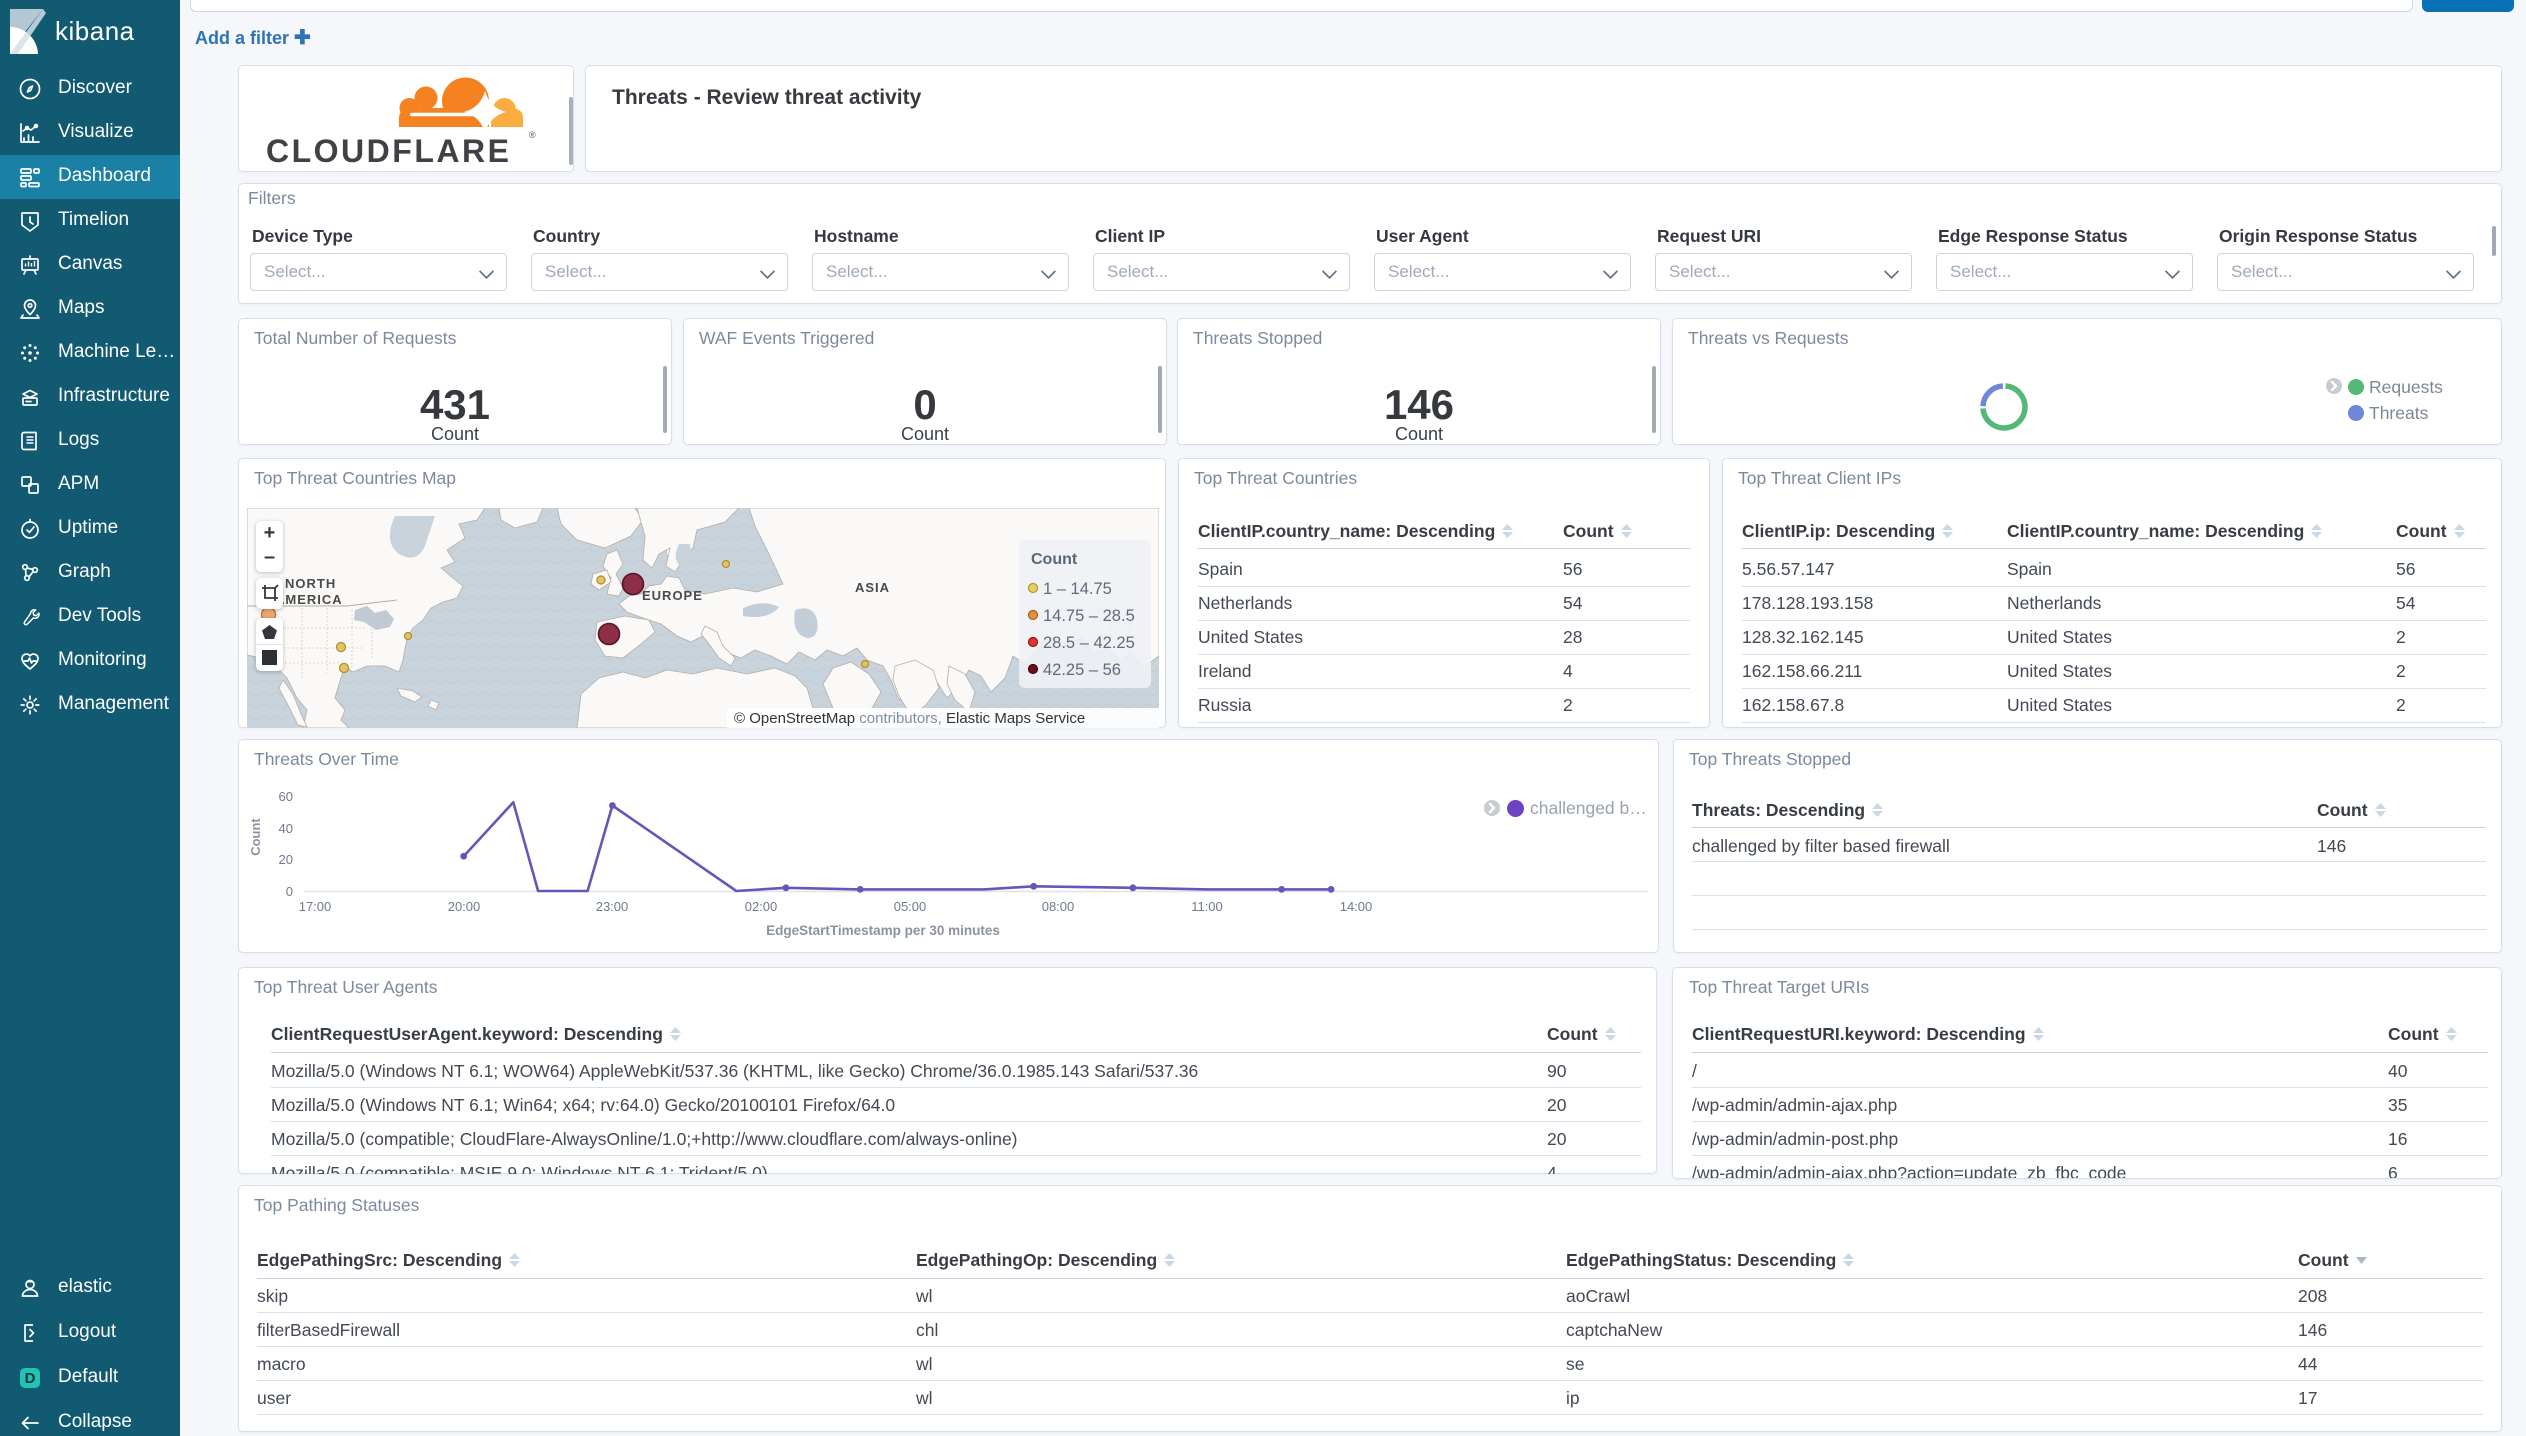 The height and width of the screenshot is (1436, 2526). I want to click on svg-text: ASIA, so click(872, 587).